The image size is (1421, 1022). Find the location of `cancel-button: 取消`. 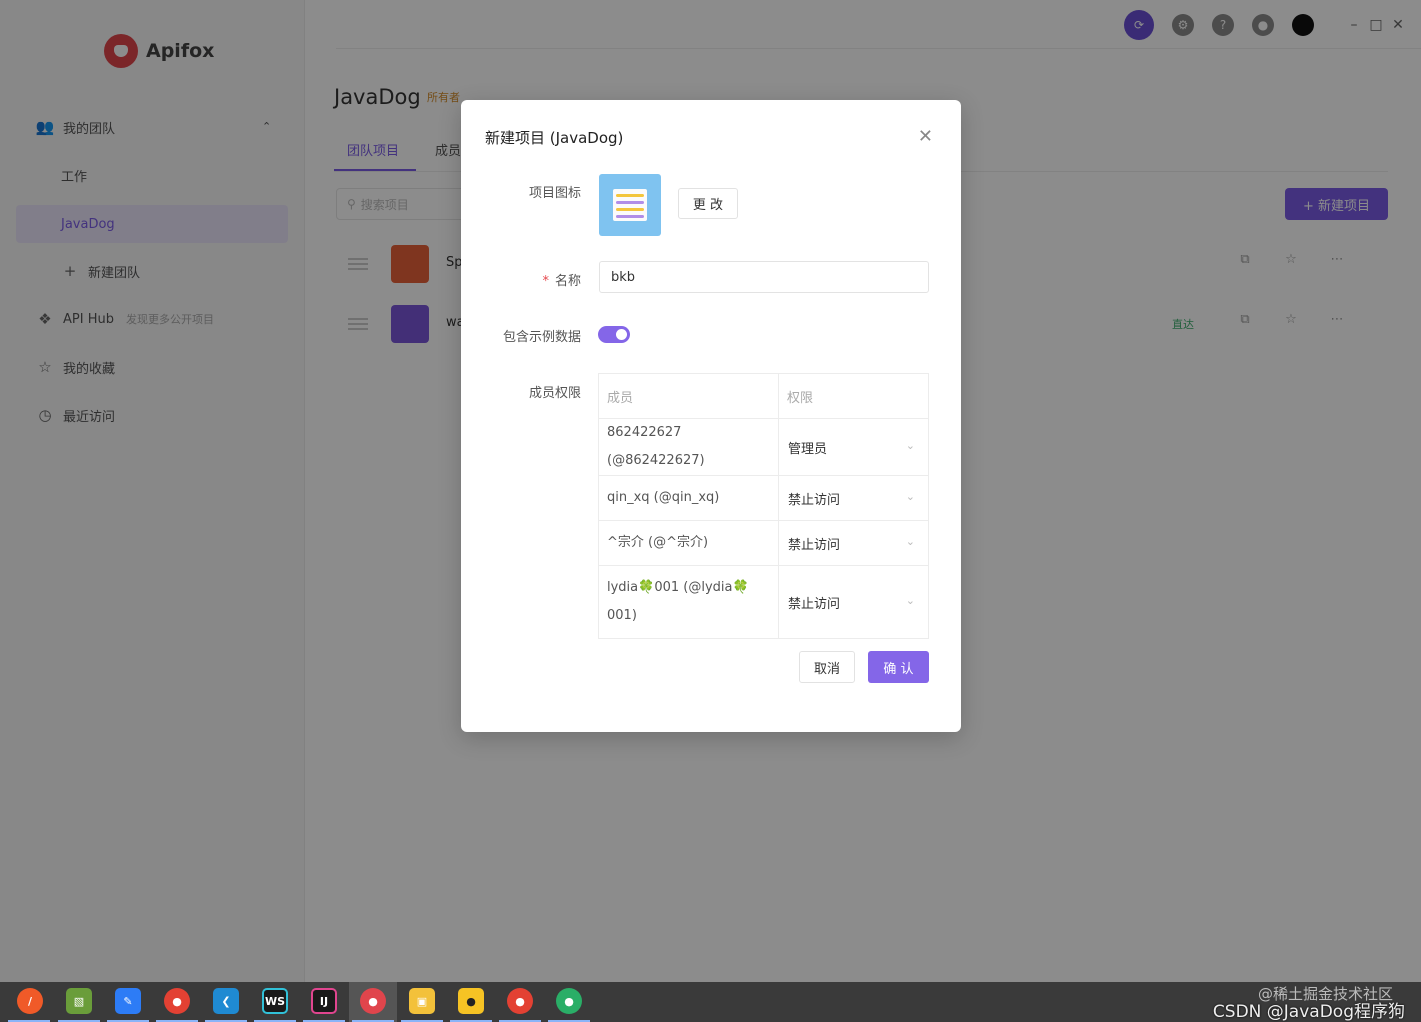

cancel-button: 取消 is located at coordinates (827, 667).